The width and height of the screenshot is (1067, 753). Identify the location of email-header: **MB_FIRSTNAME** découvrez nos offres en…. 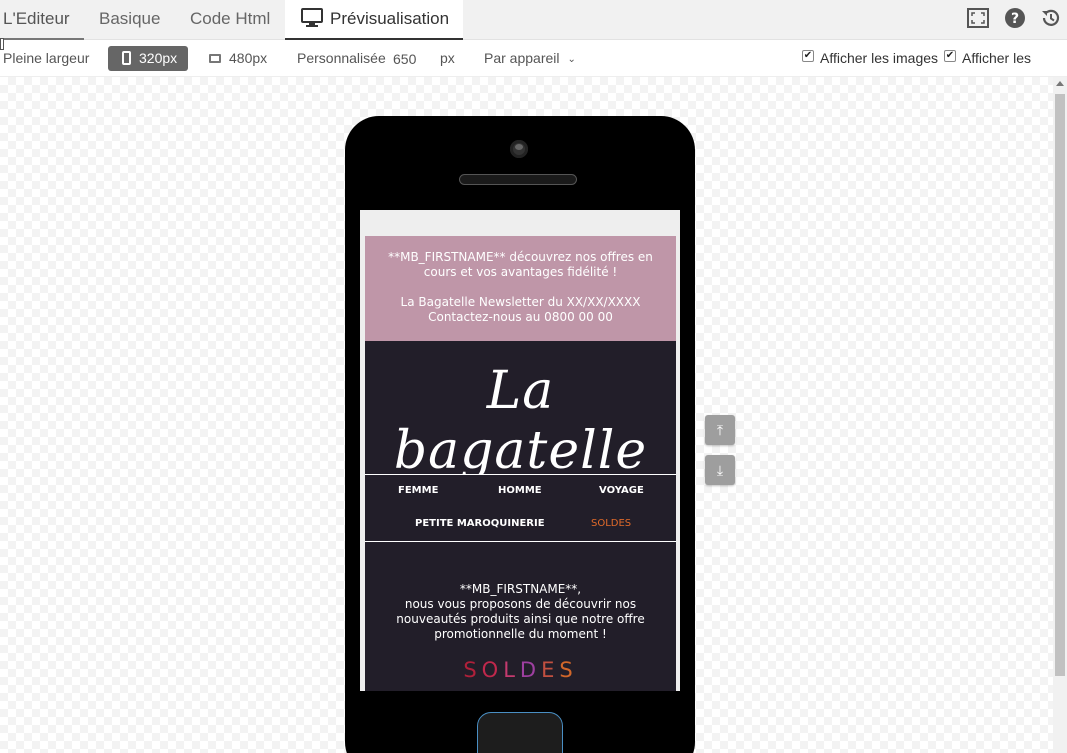
(520, 288).